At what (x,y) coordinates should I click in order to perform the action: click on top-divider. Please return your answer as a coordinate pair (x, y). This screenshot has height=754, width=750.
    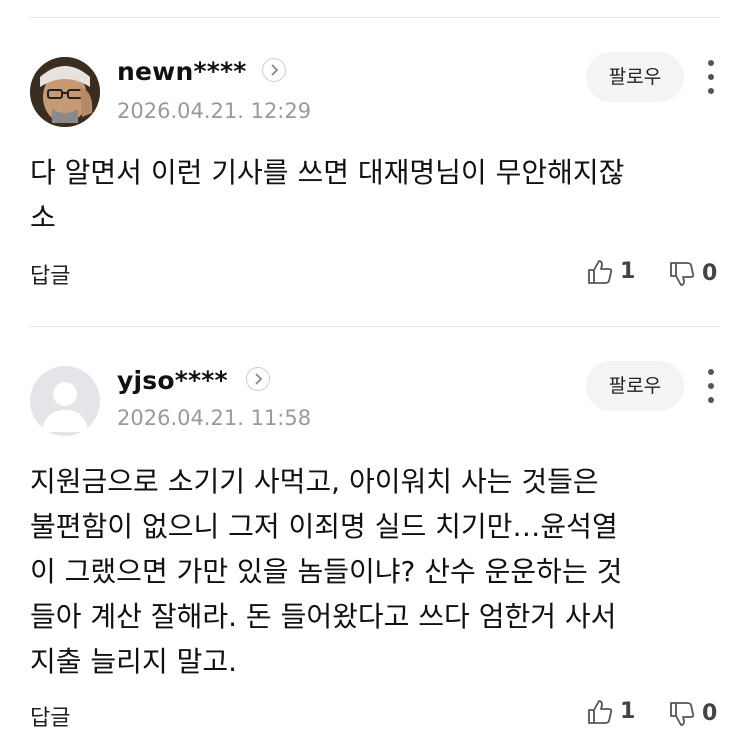
    Looking at the image, I should click on (375, 17).